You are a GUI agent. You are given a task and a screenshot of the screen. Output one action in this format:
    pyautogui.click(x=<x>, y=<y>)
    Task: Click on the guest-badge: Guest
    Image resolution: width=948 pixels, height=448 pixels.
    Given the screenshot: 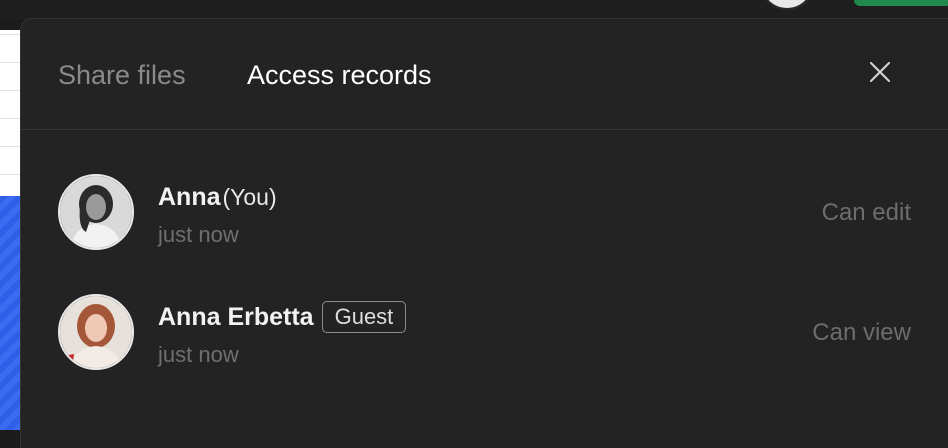 What is the action you would take?
    pyautogui.click(x=364, y=317)
    